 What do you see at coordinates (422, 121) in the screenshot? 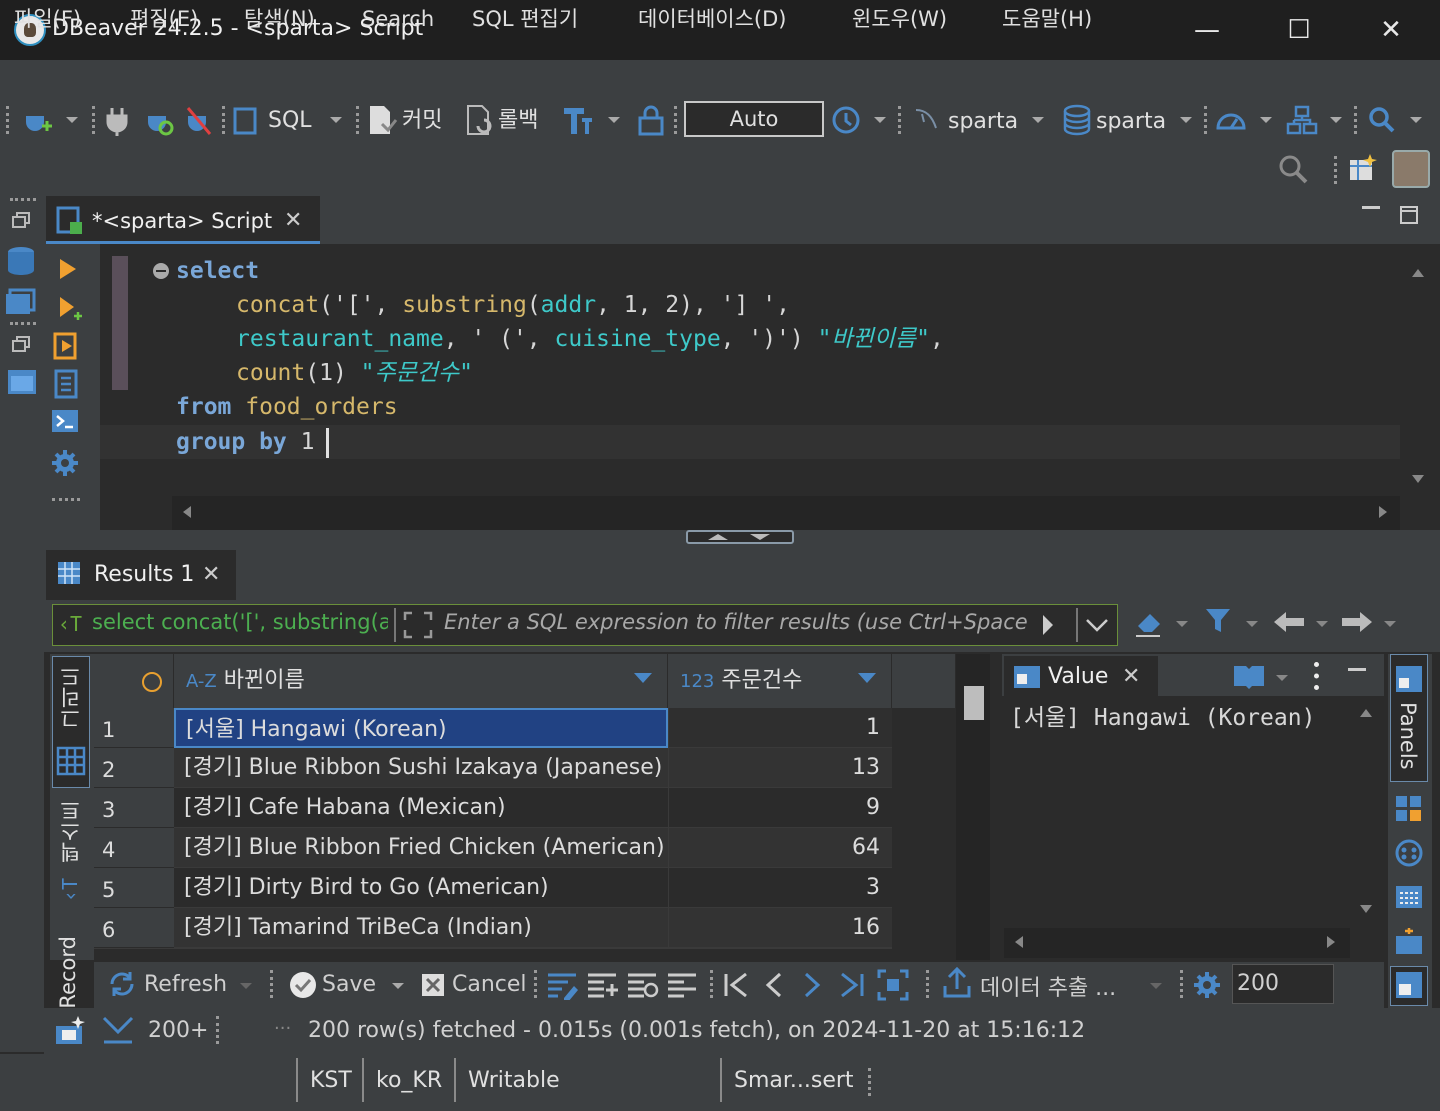
I see `commit-button: 커밋` at bounding box center [422, 121].